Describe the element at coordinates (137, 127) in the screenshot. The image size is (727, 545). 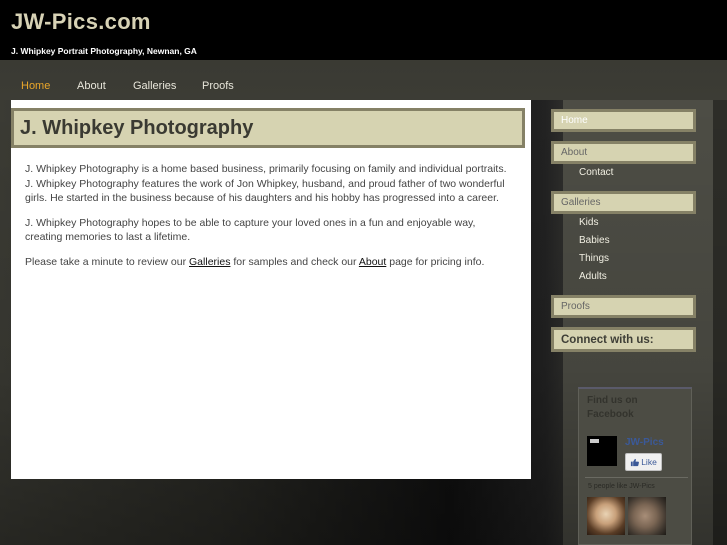
I see `page-title-text: J. Whipkey Photography` at that location.